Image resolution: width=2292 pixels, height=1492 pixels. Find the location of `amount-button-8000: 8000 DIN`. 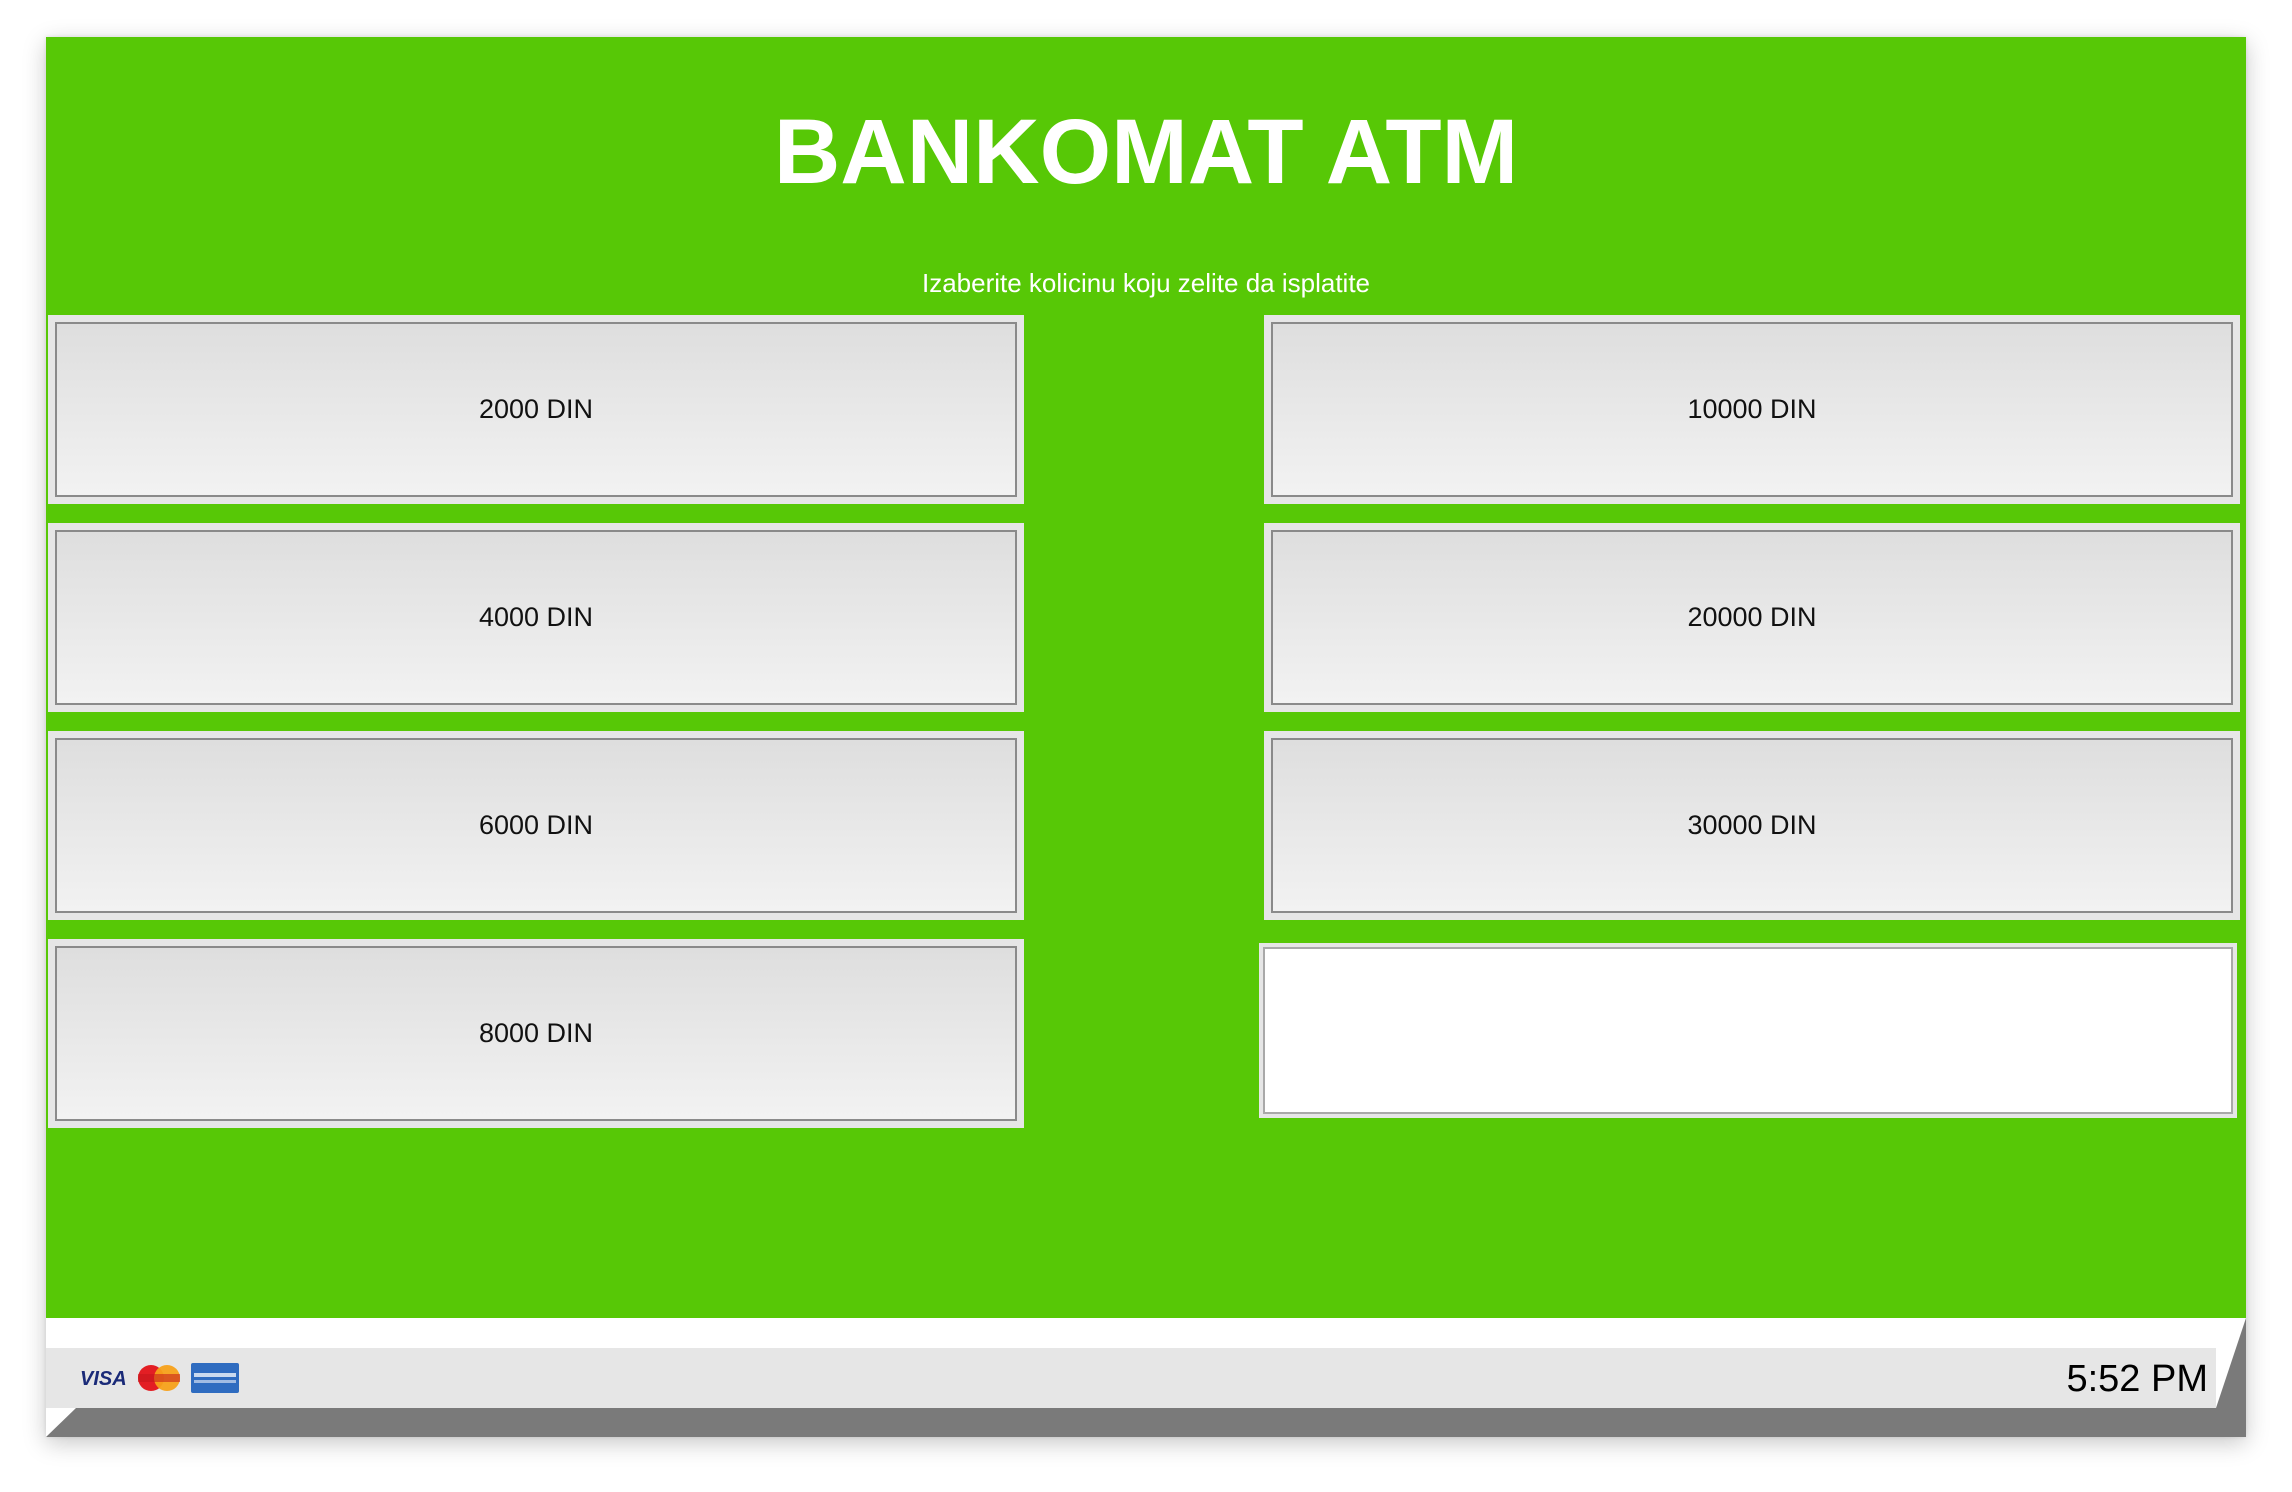

amount-button-8000: 8000 DIN is located at coordinates (536, 1033).